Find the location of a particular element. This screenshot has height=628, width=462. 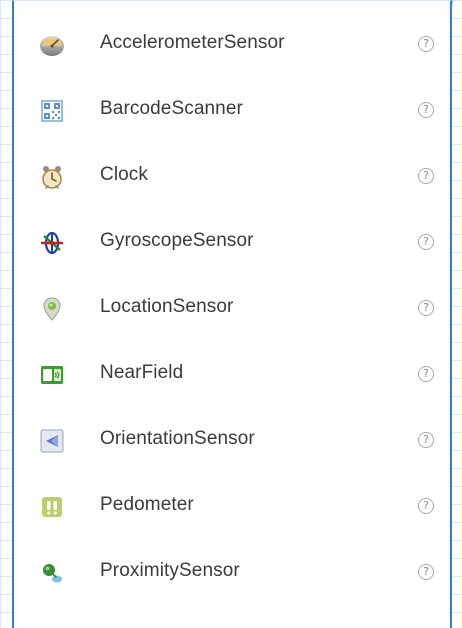

palette-item-label: GyroscopeSensor is located at coordinates (177, 240).